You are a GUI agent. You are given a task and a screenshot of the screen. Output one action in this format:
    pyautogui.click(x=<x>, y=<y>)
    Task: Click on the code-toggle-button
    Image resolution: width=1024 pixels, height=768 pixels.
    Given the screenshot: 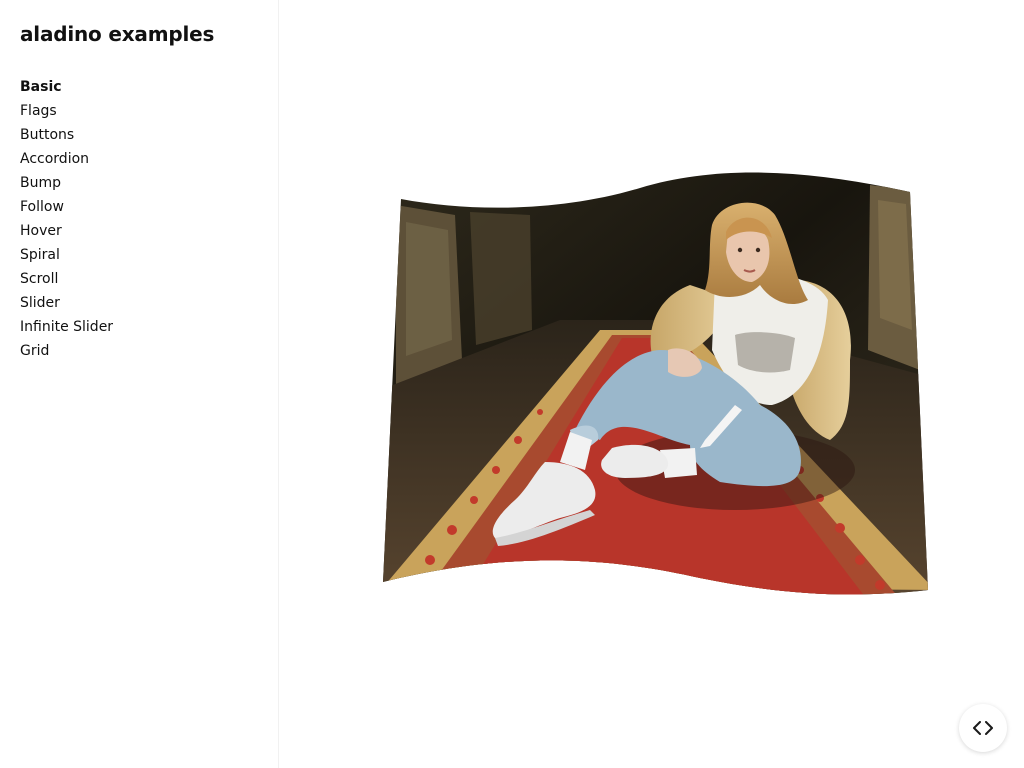 What is the action you would take?
    pyautogui.click(x=983, y=728)
    